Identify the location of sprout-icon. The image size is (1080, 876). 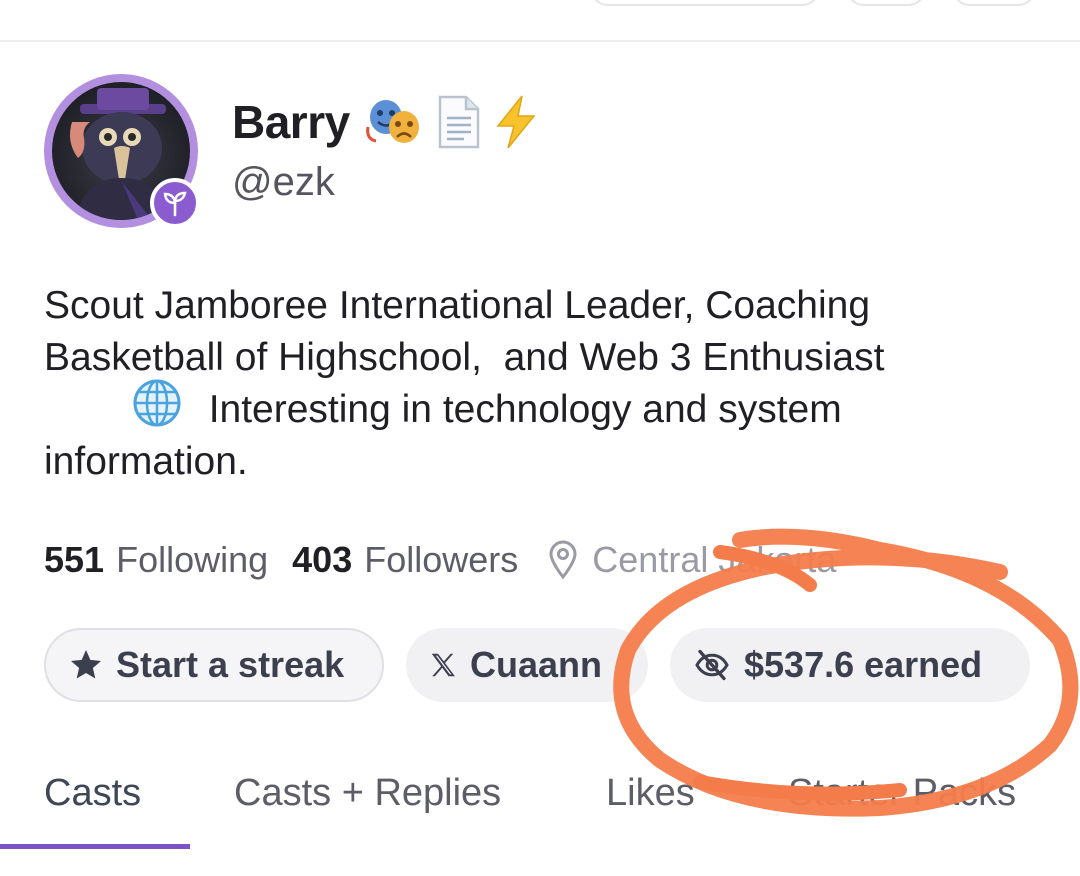
(175, 204).